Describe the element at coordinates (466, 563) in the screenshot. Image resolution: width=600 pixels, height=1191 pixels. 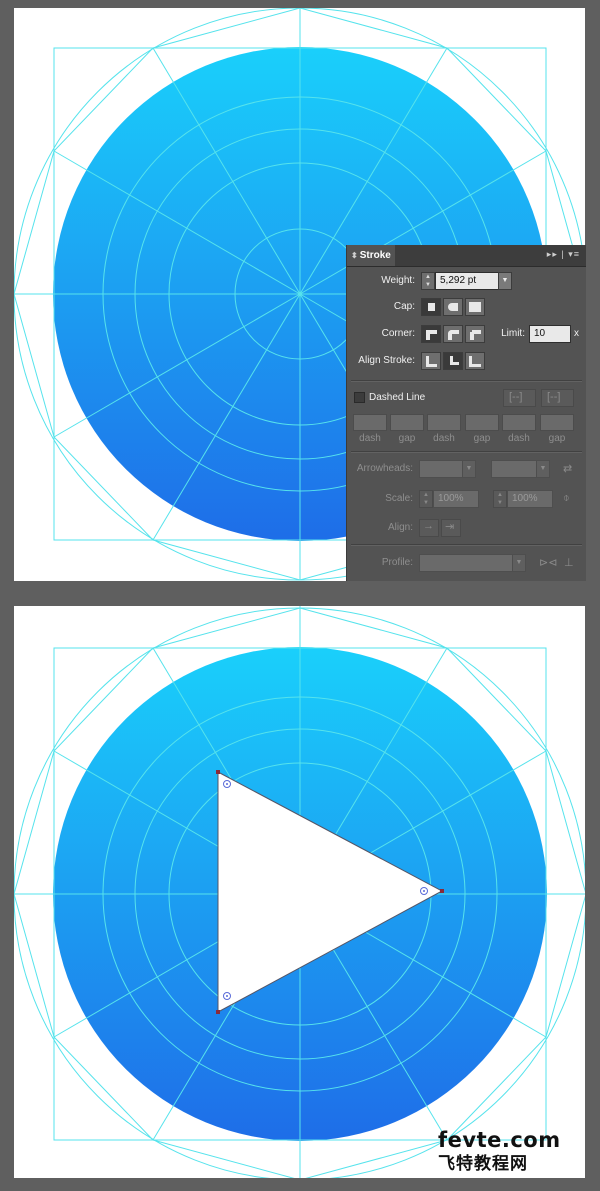
I see `profile-select` at that location.